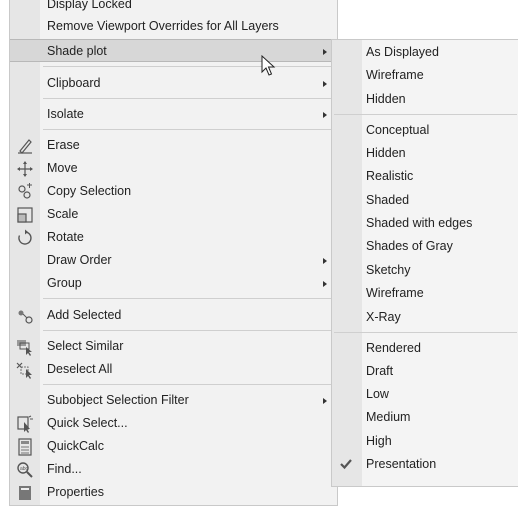 Image resolution: width=518 pixels, height=506 pixels. What do you see at coordinates (173, 168) in the screenshot?
I see `menu-item-move: Move` at bounding box center [173, 168].